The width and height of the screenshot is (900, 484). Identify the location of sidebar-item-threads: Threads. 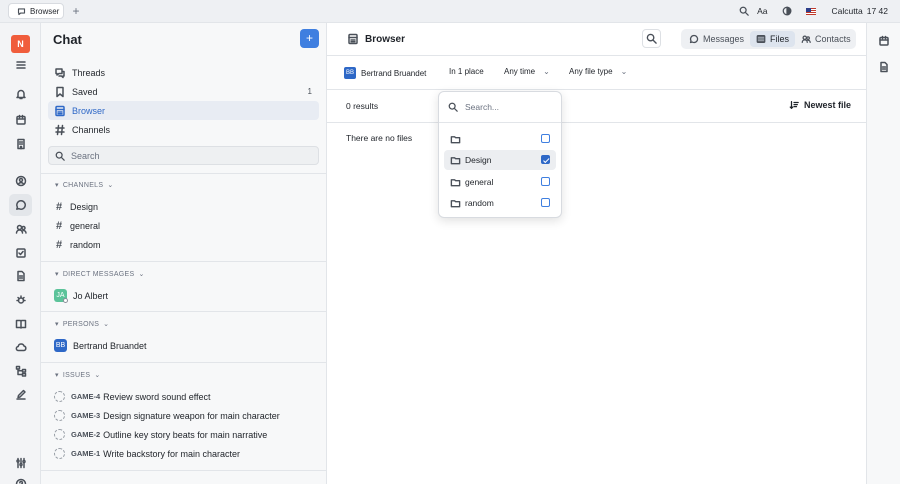
(183, 72).